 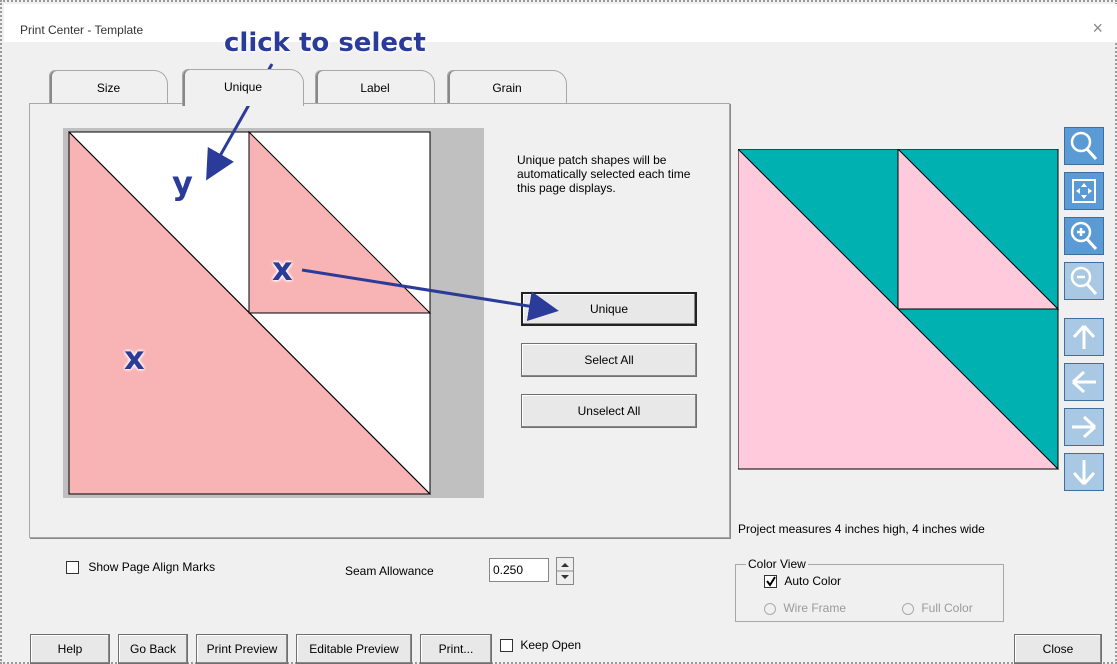 I want to click on arrow-left-icon, so click(x=1084, y=382).